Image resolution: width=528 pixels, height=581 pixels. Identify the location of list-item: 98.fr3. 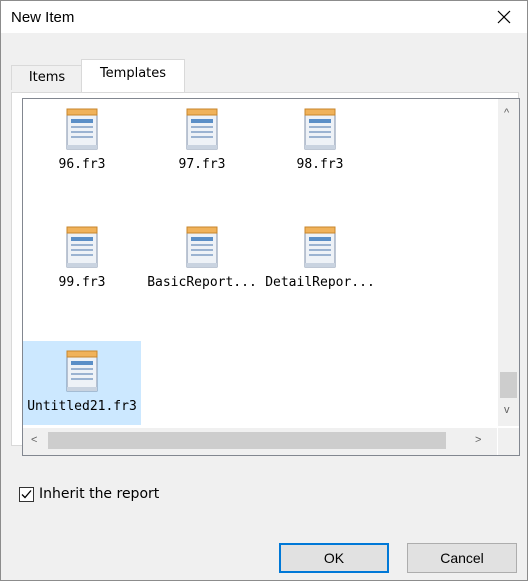
(320, 141).